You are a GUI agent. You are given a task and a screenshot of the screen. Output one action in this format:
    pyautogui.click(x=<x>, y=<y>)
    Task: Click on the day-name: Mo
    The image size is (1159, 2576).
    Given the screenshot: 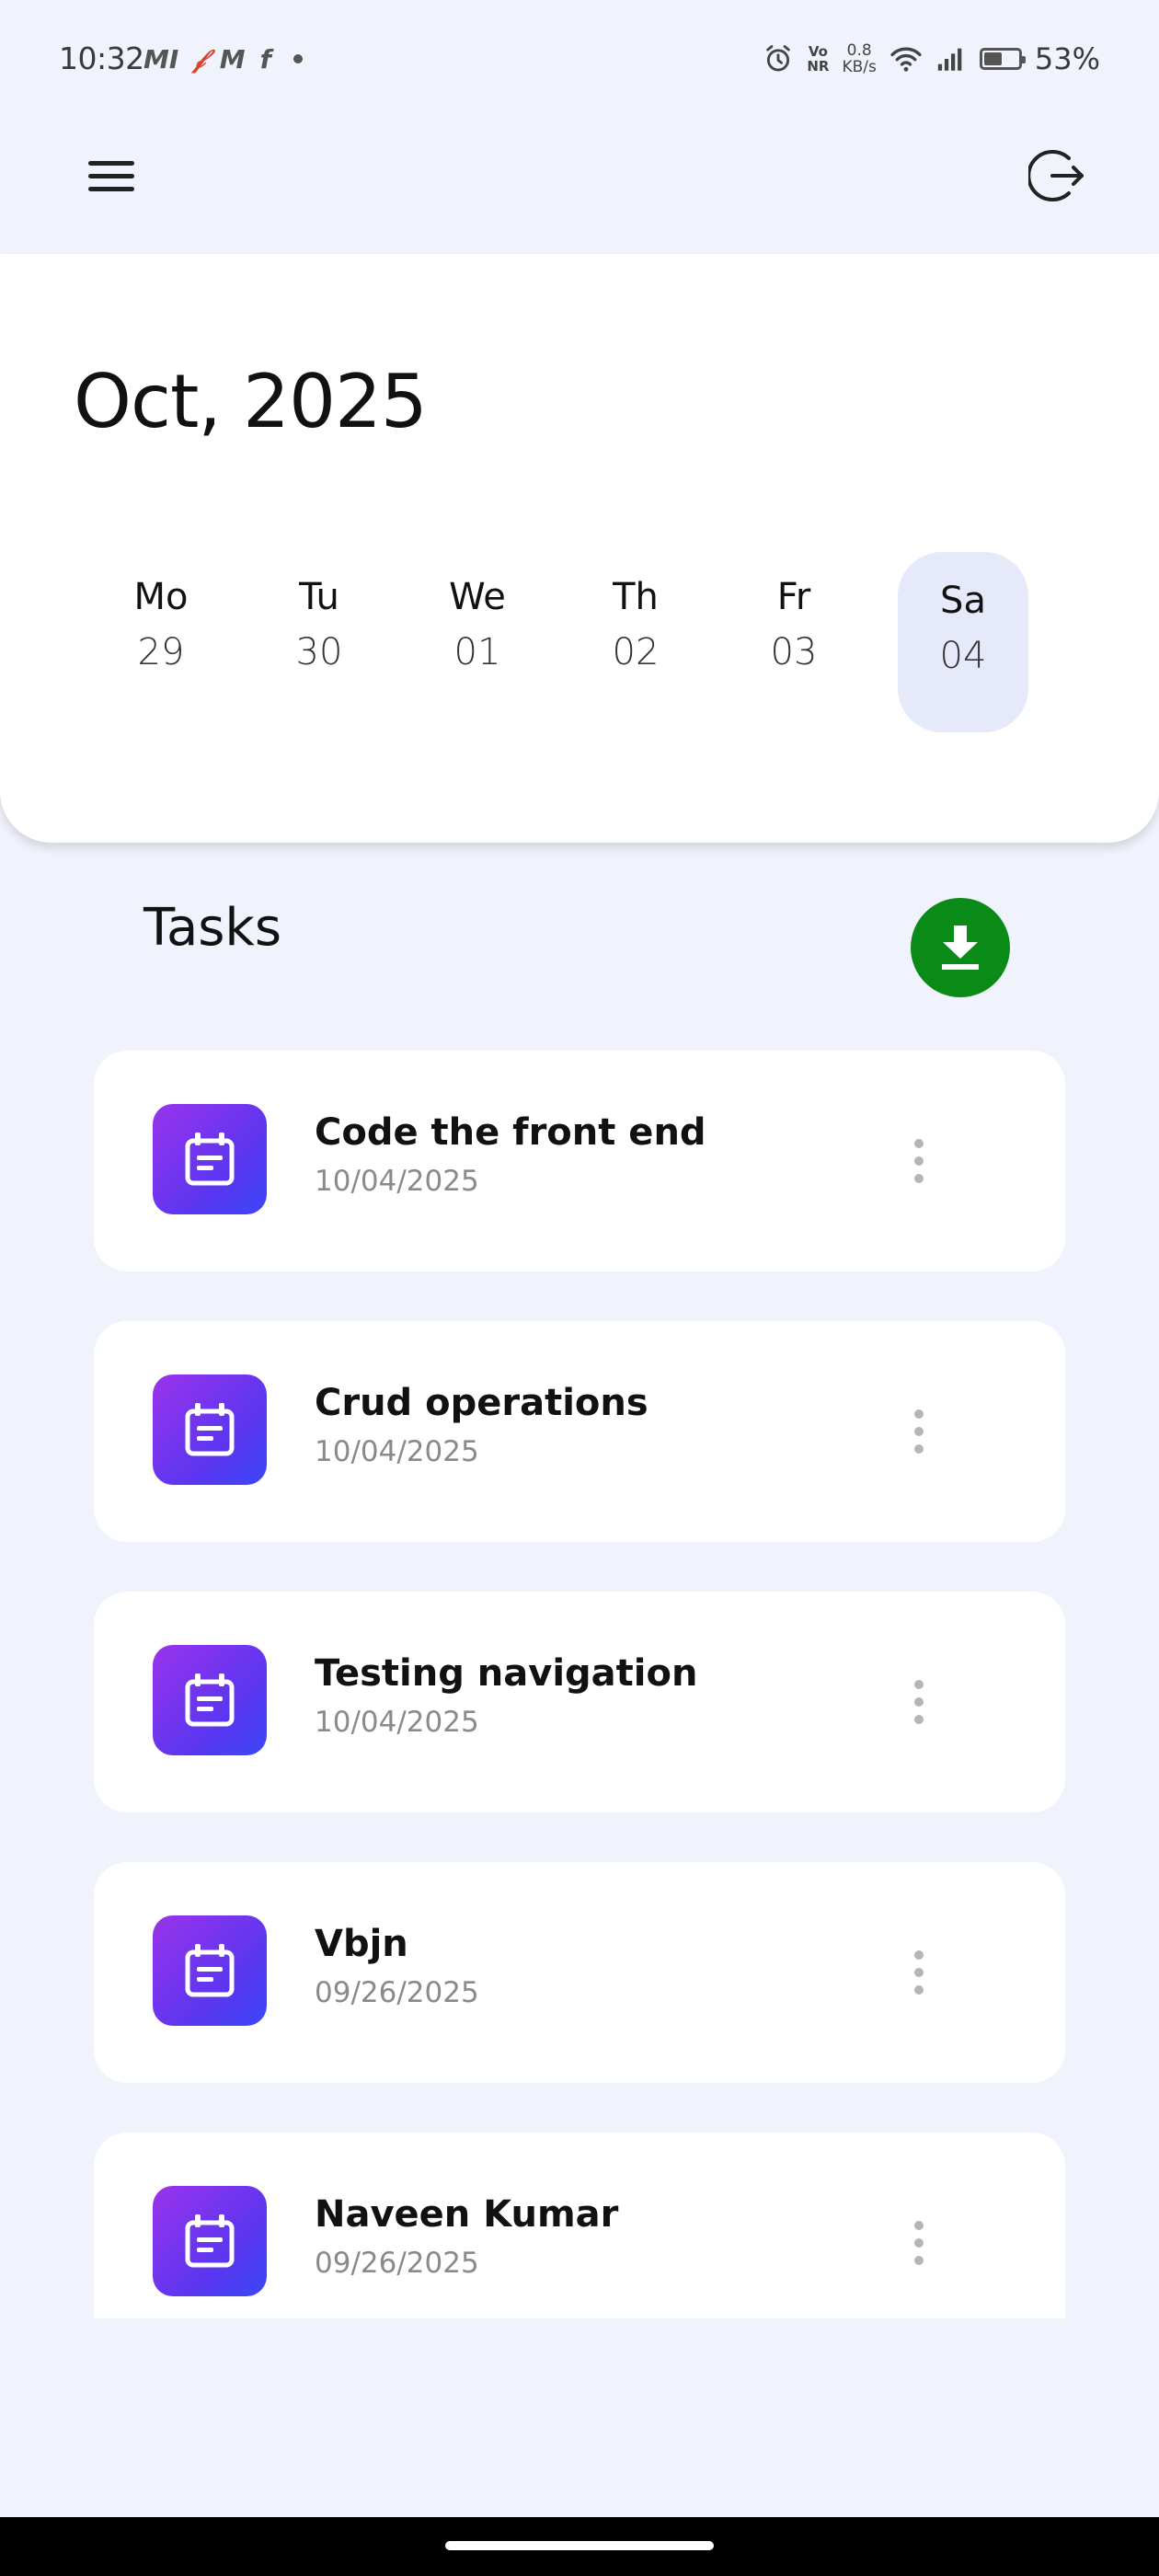 What is the action you would take?
    pyautogui.click(x=161, y=597)
    